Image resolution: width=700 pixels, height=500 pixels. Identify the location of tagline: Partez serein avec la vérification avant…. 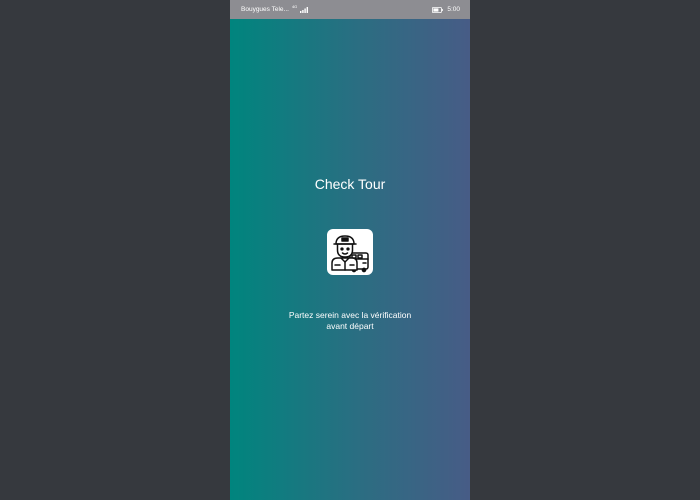
(350, 320).